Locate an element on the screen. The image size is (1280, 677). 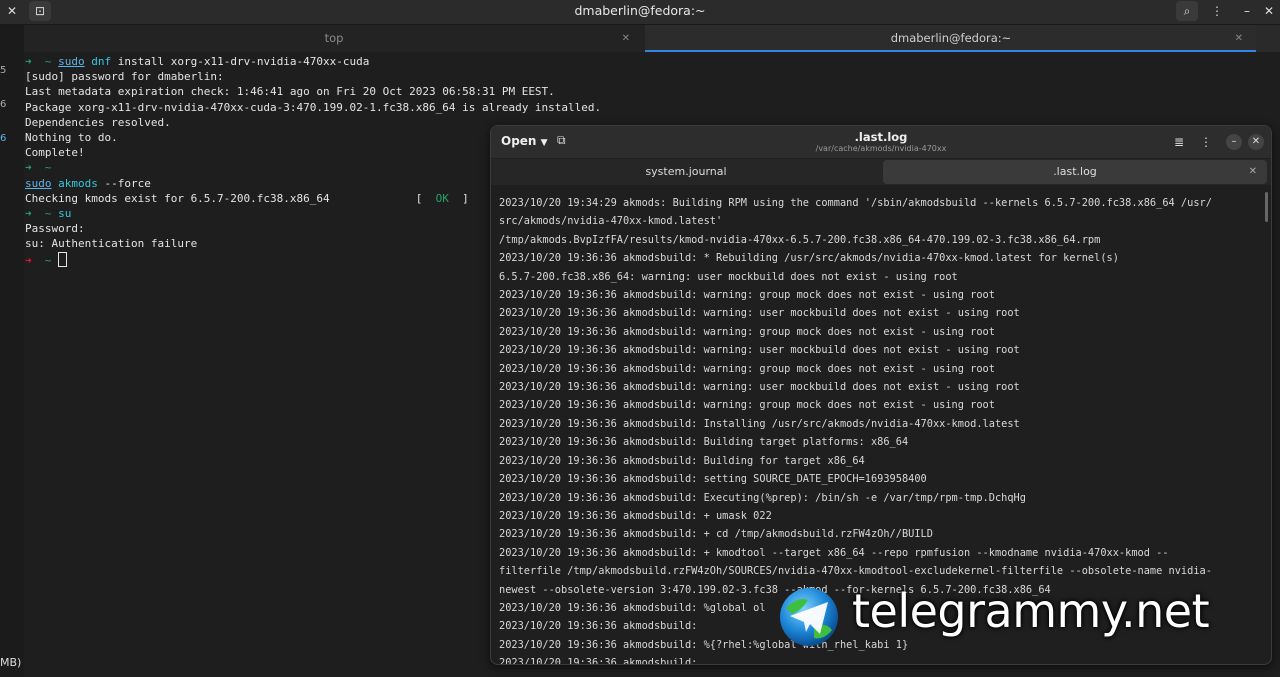
cmd-akmods: akmods is located at coordinates (78, 183).